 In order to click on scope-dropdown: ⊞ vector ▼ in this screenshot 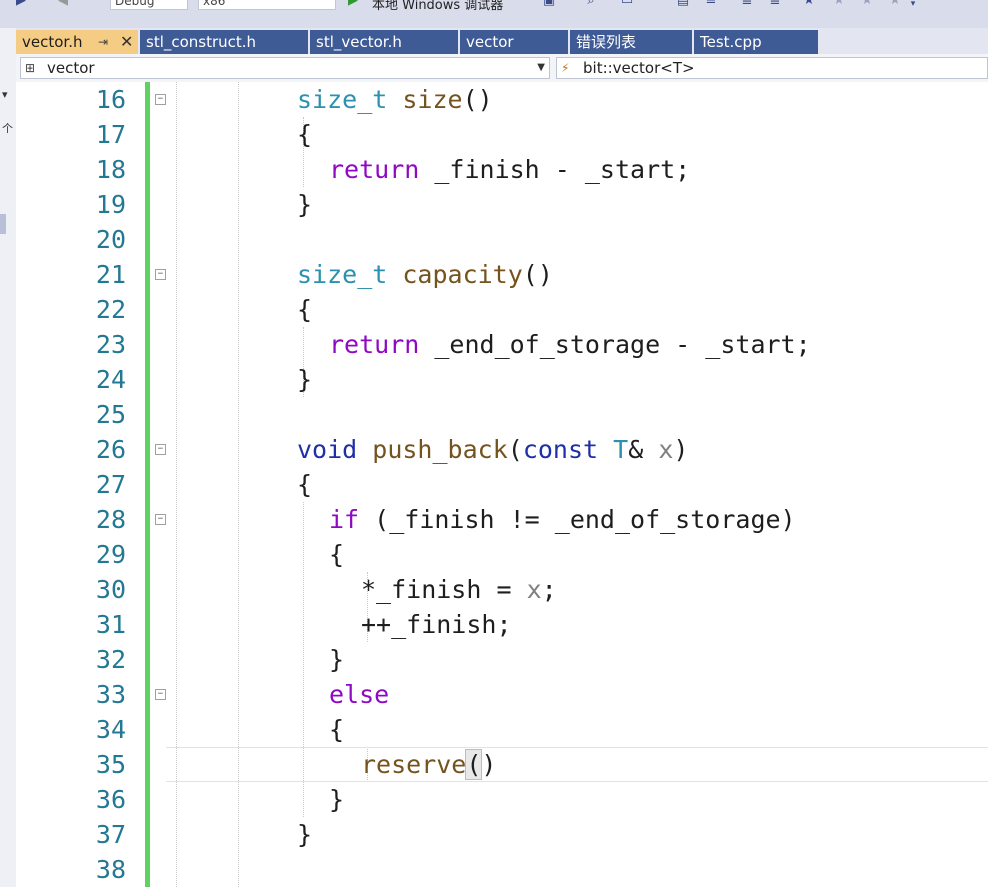, I will do `click(285, 68)`.